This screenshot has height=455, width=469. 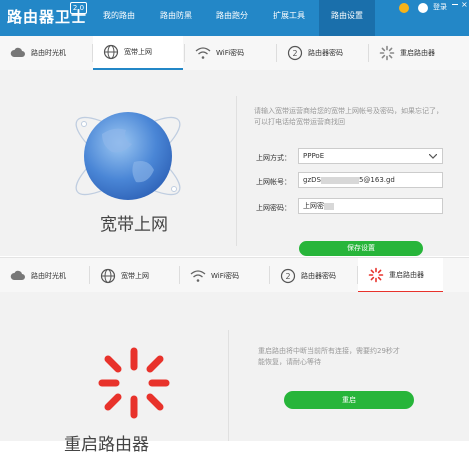 I want to click on version-badge: 2.0, so click(x=78, y=8).